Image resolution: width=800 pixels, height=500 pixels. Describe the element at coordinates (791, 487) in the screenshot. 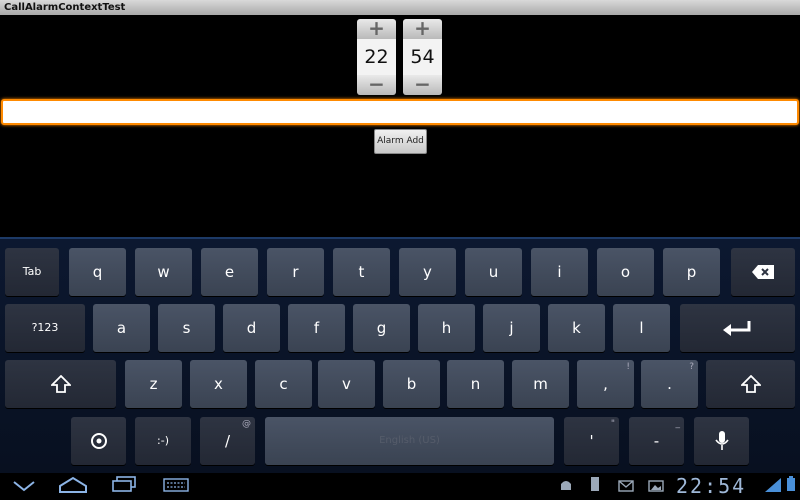

I see `battery-icon` at that location.